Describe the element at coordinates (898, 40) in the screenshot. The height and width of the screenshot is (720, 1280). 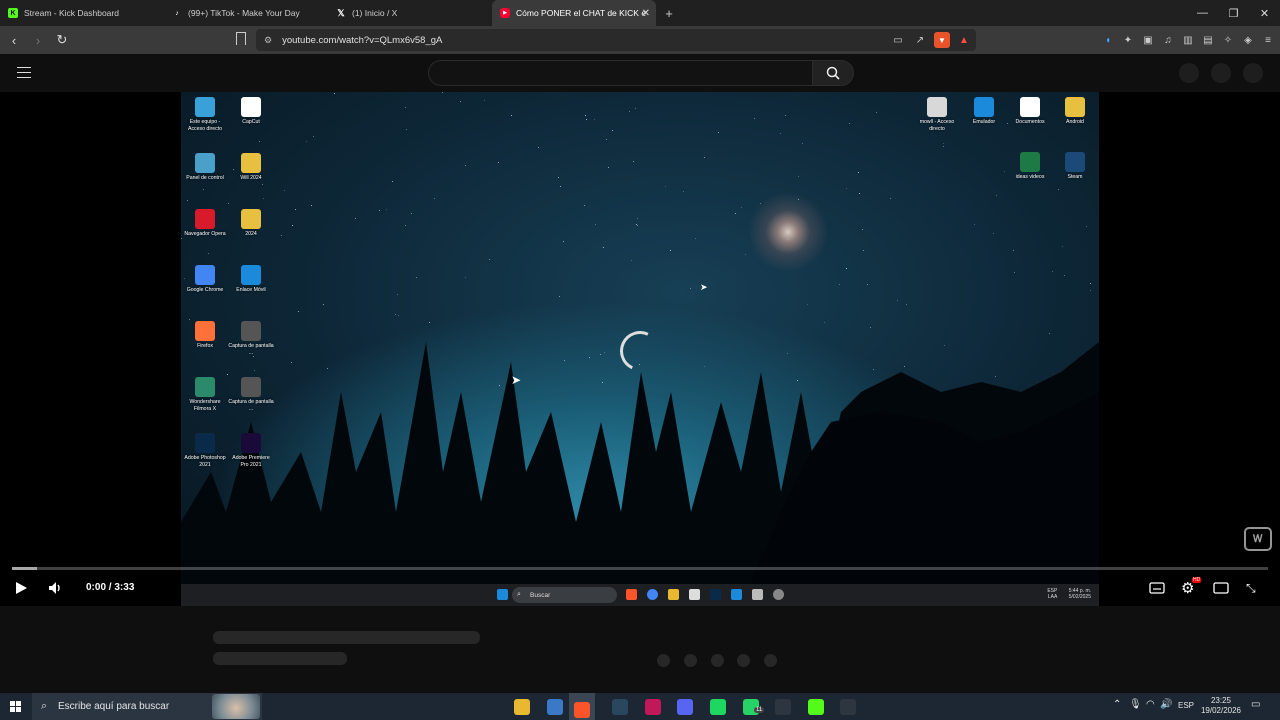
I see `cast-icon: ▭` at that location.